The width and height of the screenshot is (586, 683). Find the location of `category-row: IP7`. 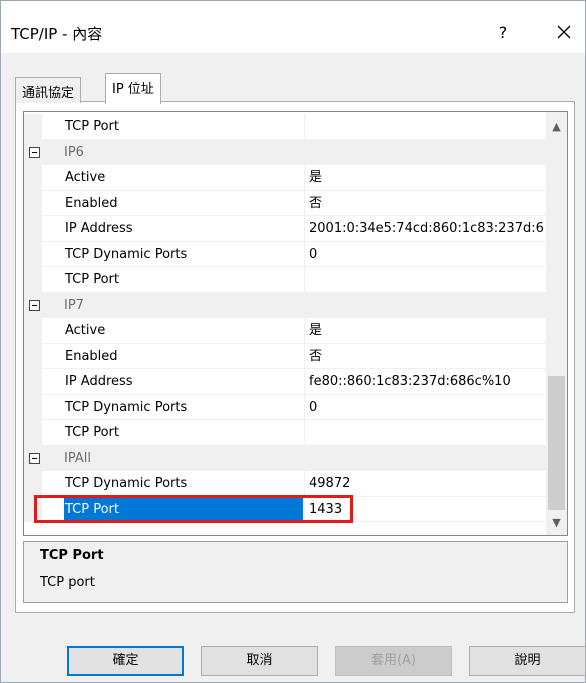

category-row: IP7 is located at coordinates (285, 305).